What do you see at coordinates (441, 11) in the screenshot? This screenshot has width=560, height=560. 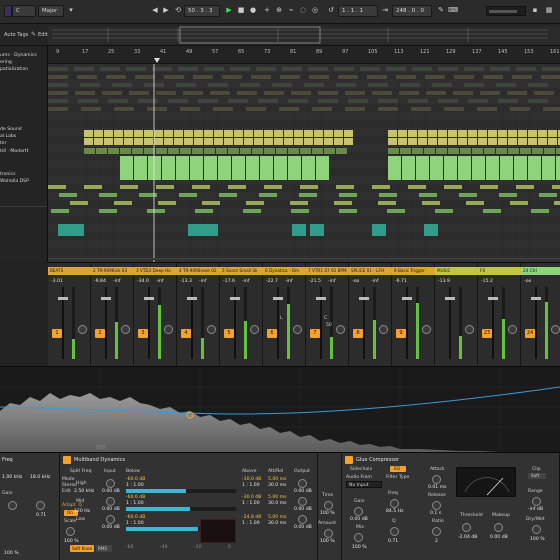 I see `draw-mode-icon: ✎` at bounding box center [441, 11].